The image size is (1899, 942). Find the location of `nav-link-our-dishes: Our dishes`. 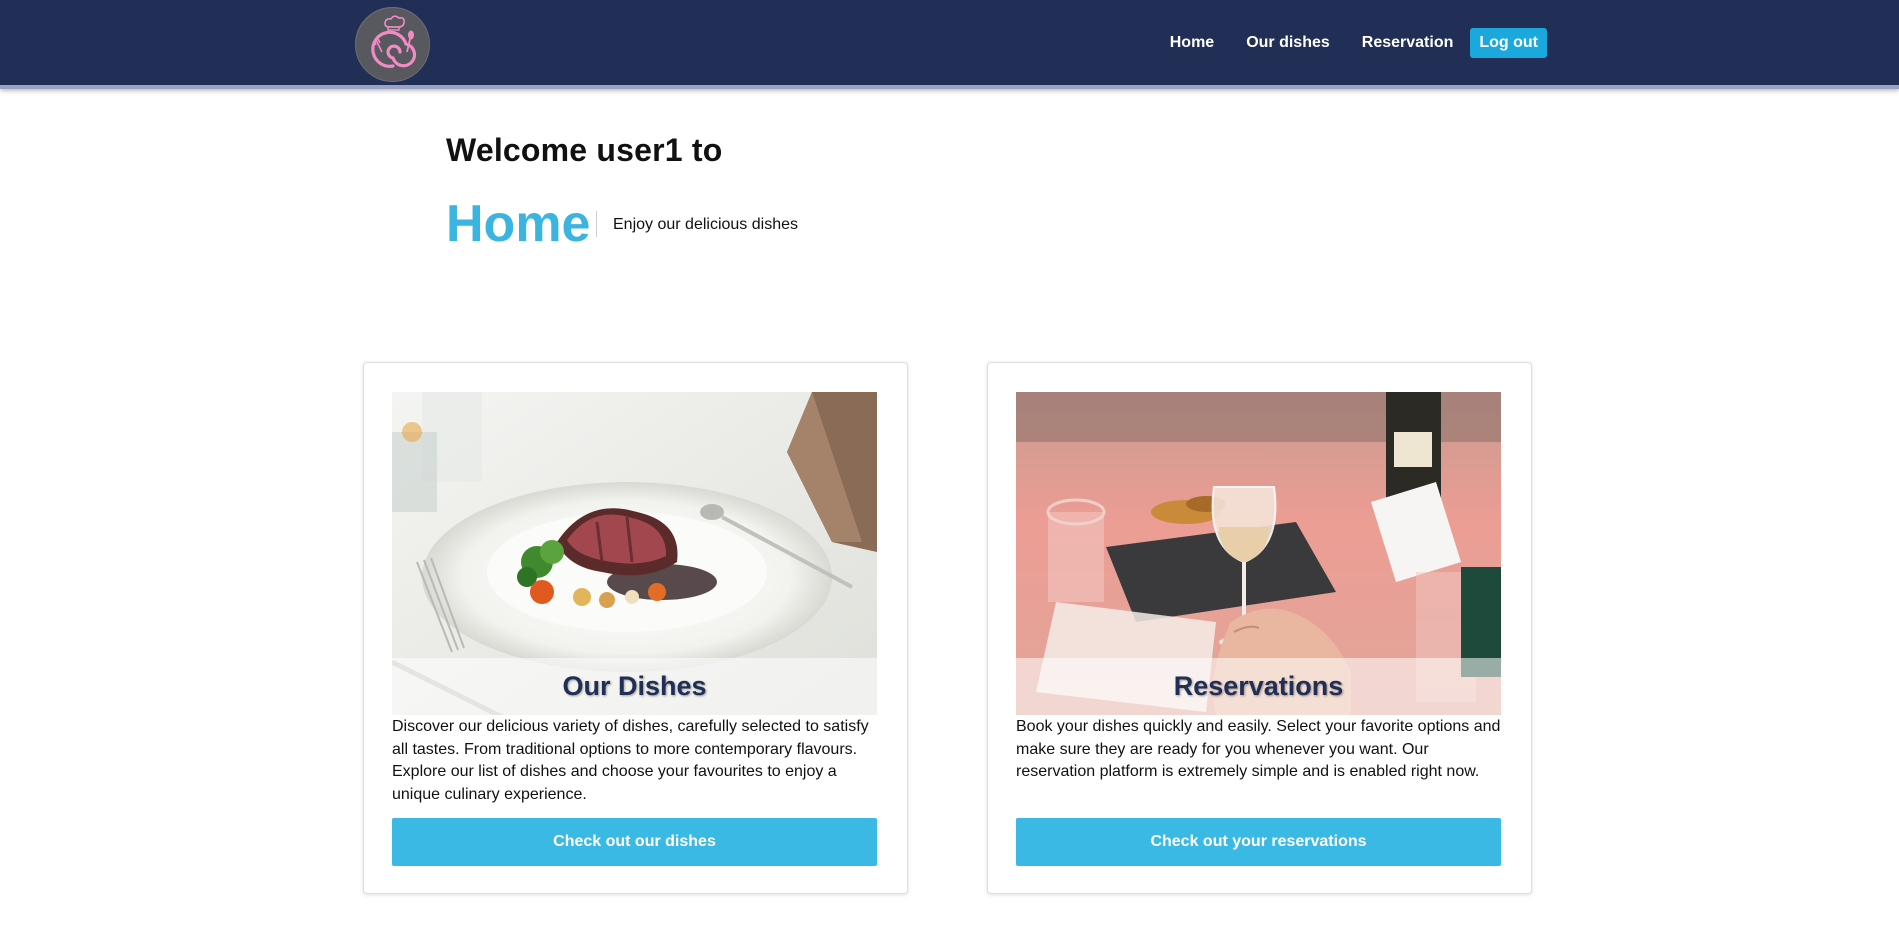

nav-link-our-dishes: Our dishes is located at coordinates (1288, 43).